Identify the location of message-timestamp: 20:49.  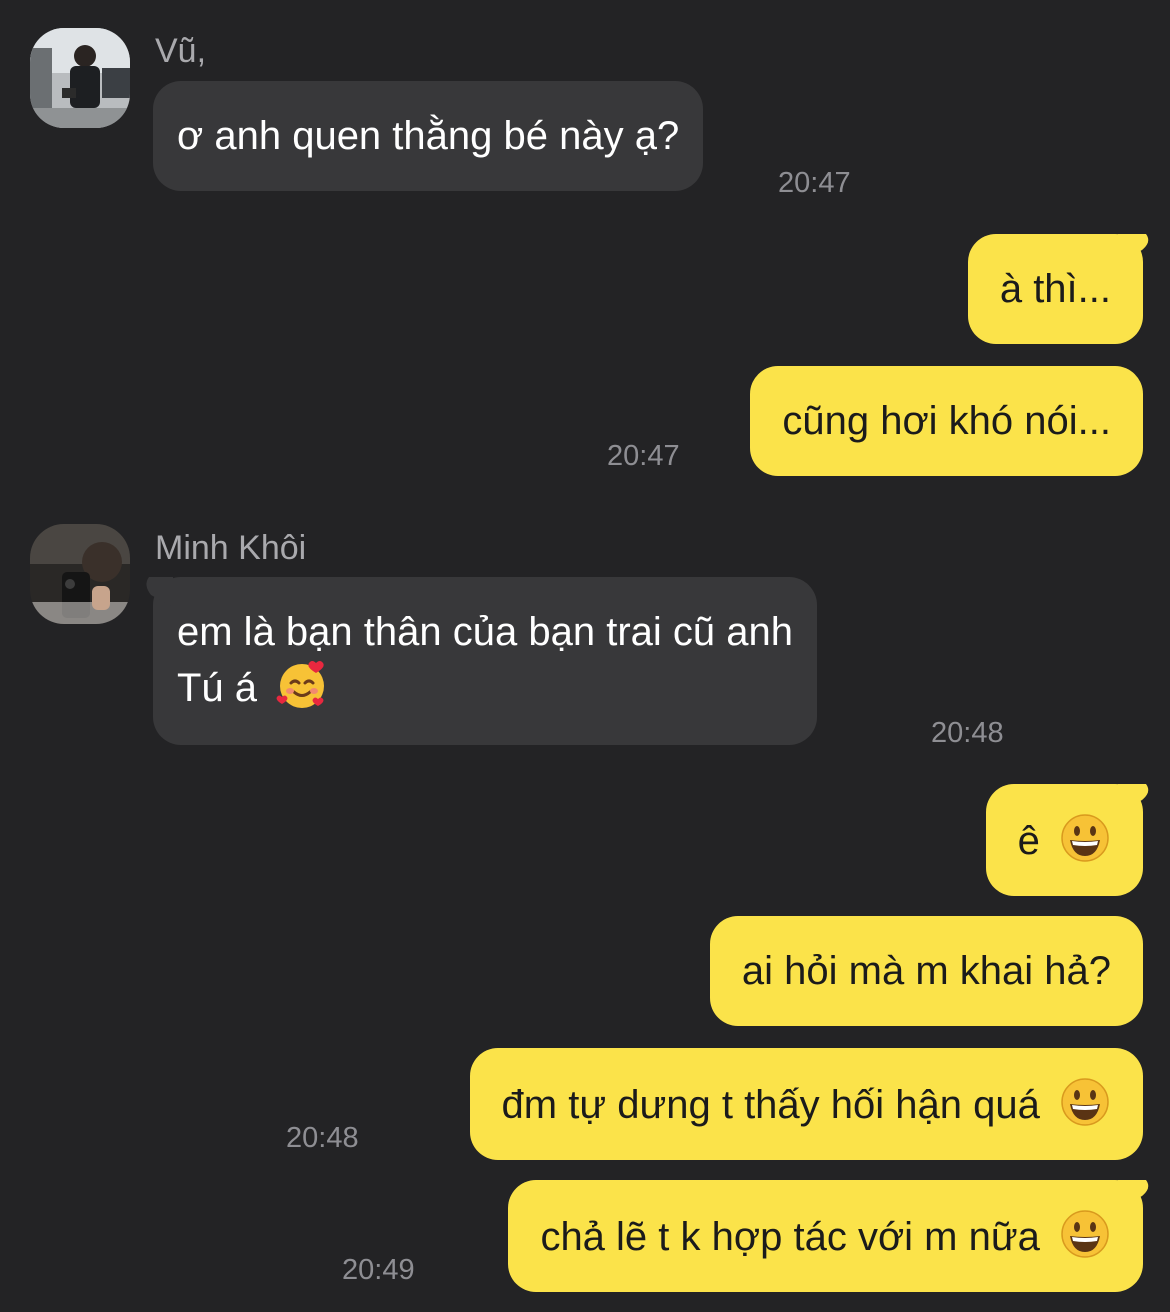
(378, 1270).